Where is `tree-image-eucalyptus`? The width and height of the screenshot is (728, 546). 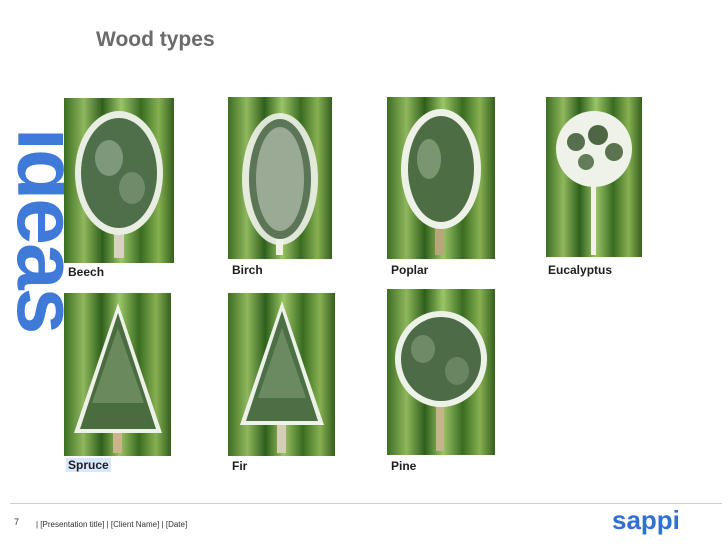
tree-image-eucalyptus is located at coordinates (594, 177).